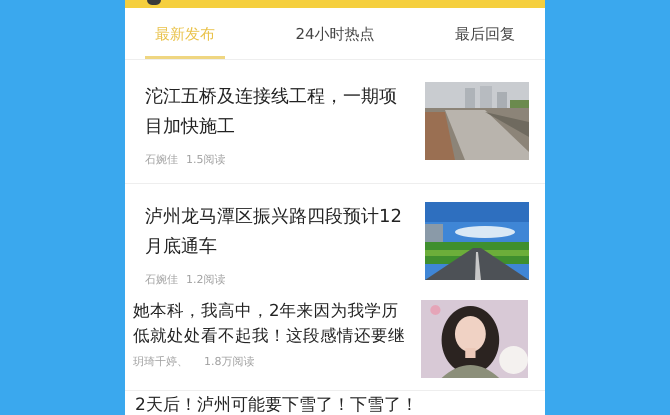 Image resolution: width=670 pixels, height=415 pixels. Describe the element at coordinates (273, 232) in the screenshot. I see `article-title: 泸州龙马潭区振兴路四段预计12 月底通车` at that location.